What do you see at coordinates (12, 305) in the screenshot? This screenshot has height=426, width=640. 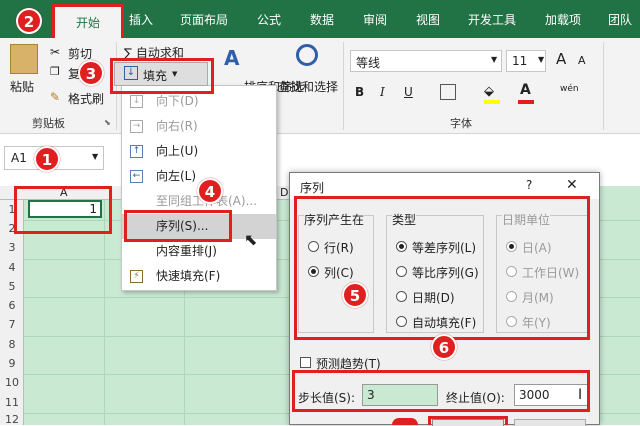 I see `row-header: 6` at bounding box center [12, 305].